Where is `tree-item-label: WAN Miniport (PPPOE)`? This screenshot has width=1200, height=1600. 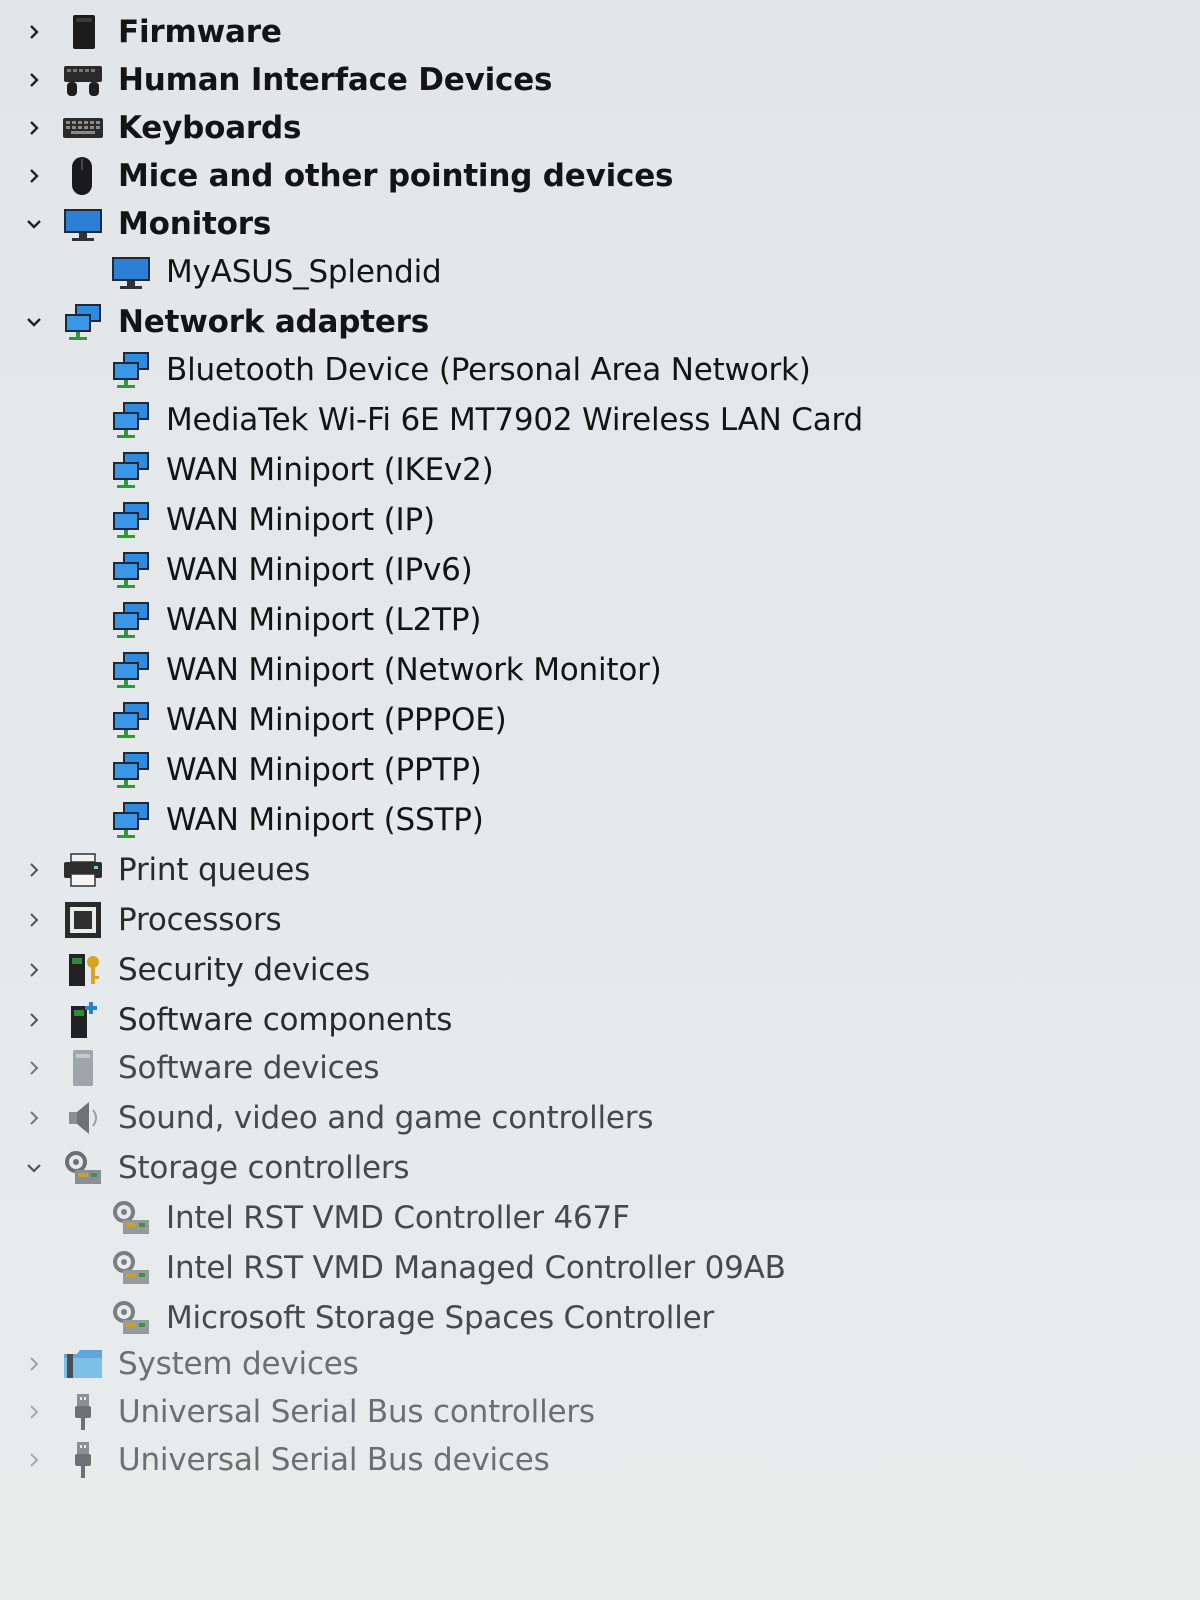 tree-item-label: WAN Miniport (PPPOE) is located at coordinates (336, 720).